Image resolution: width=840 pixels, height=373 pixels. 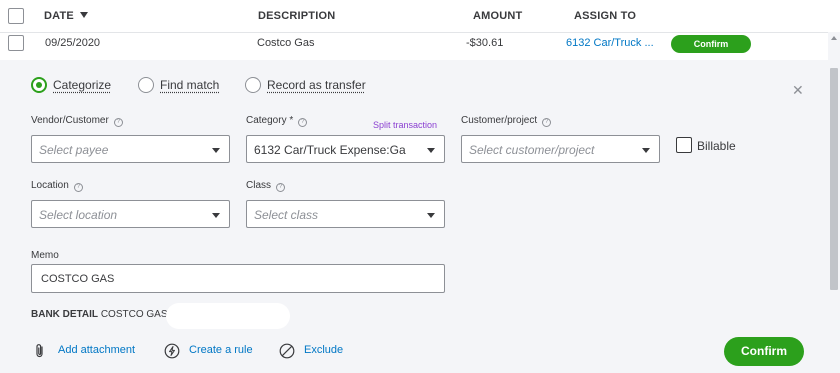 I want to click on row-amount: -$30.61, so click(x=485, y=43).